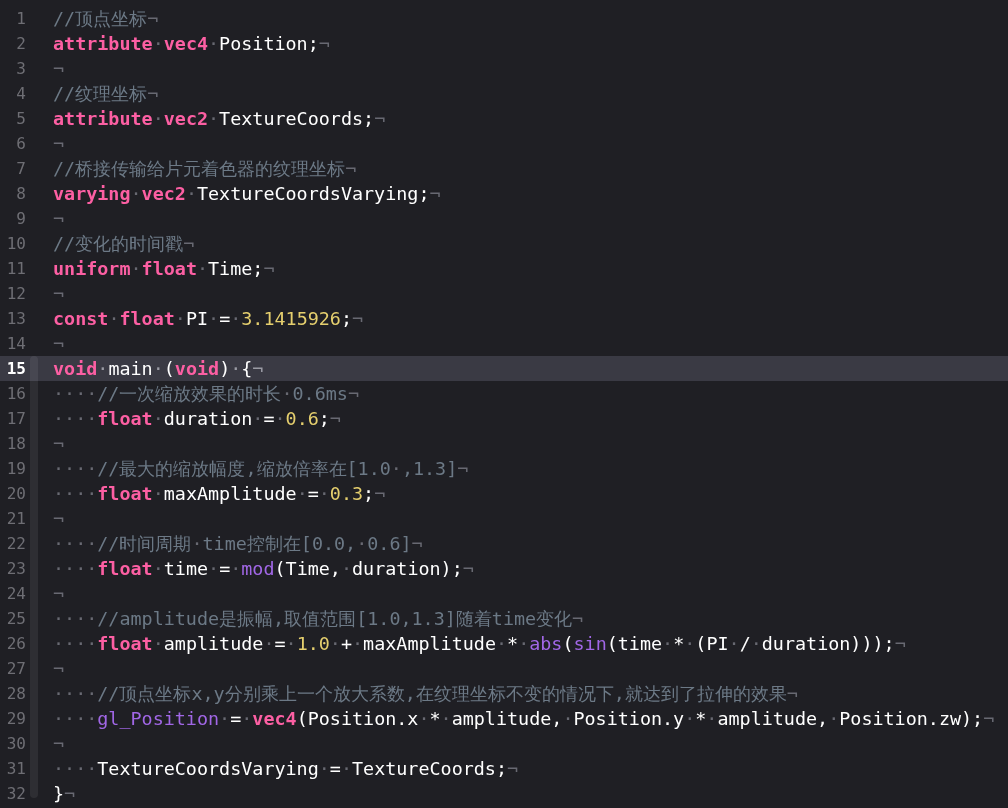 The height and width of the screenshot is (808, 1008). What do you see at coordinates (15, 368) in the screenshot?
I see `line-number: 15` at bounding box center [15, 368].